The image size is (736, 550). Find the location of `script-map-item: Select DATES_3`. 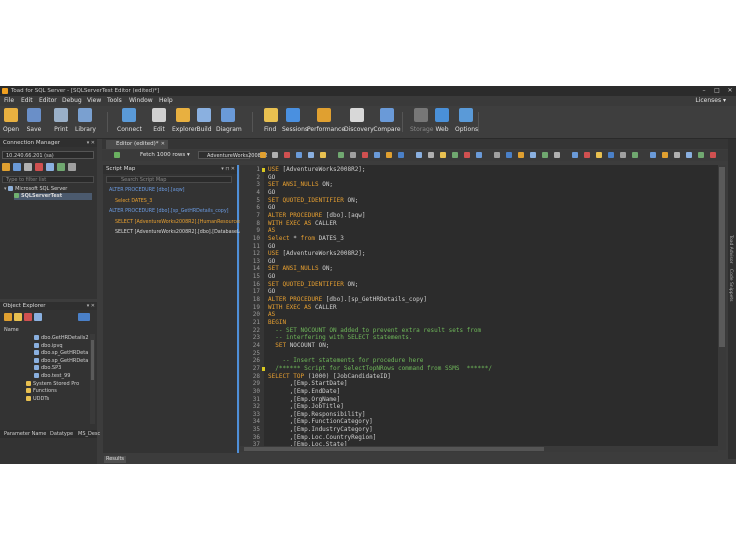

script-map-item: Select DATES_3 is located at coordinates (133, 201).